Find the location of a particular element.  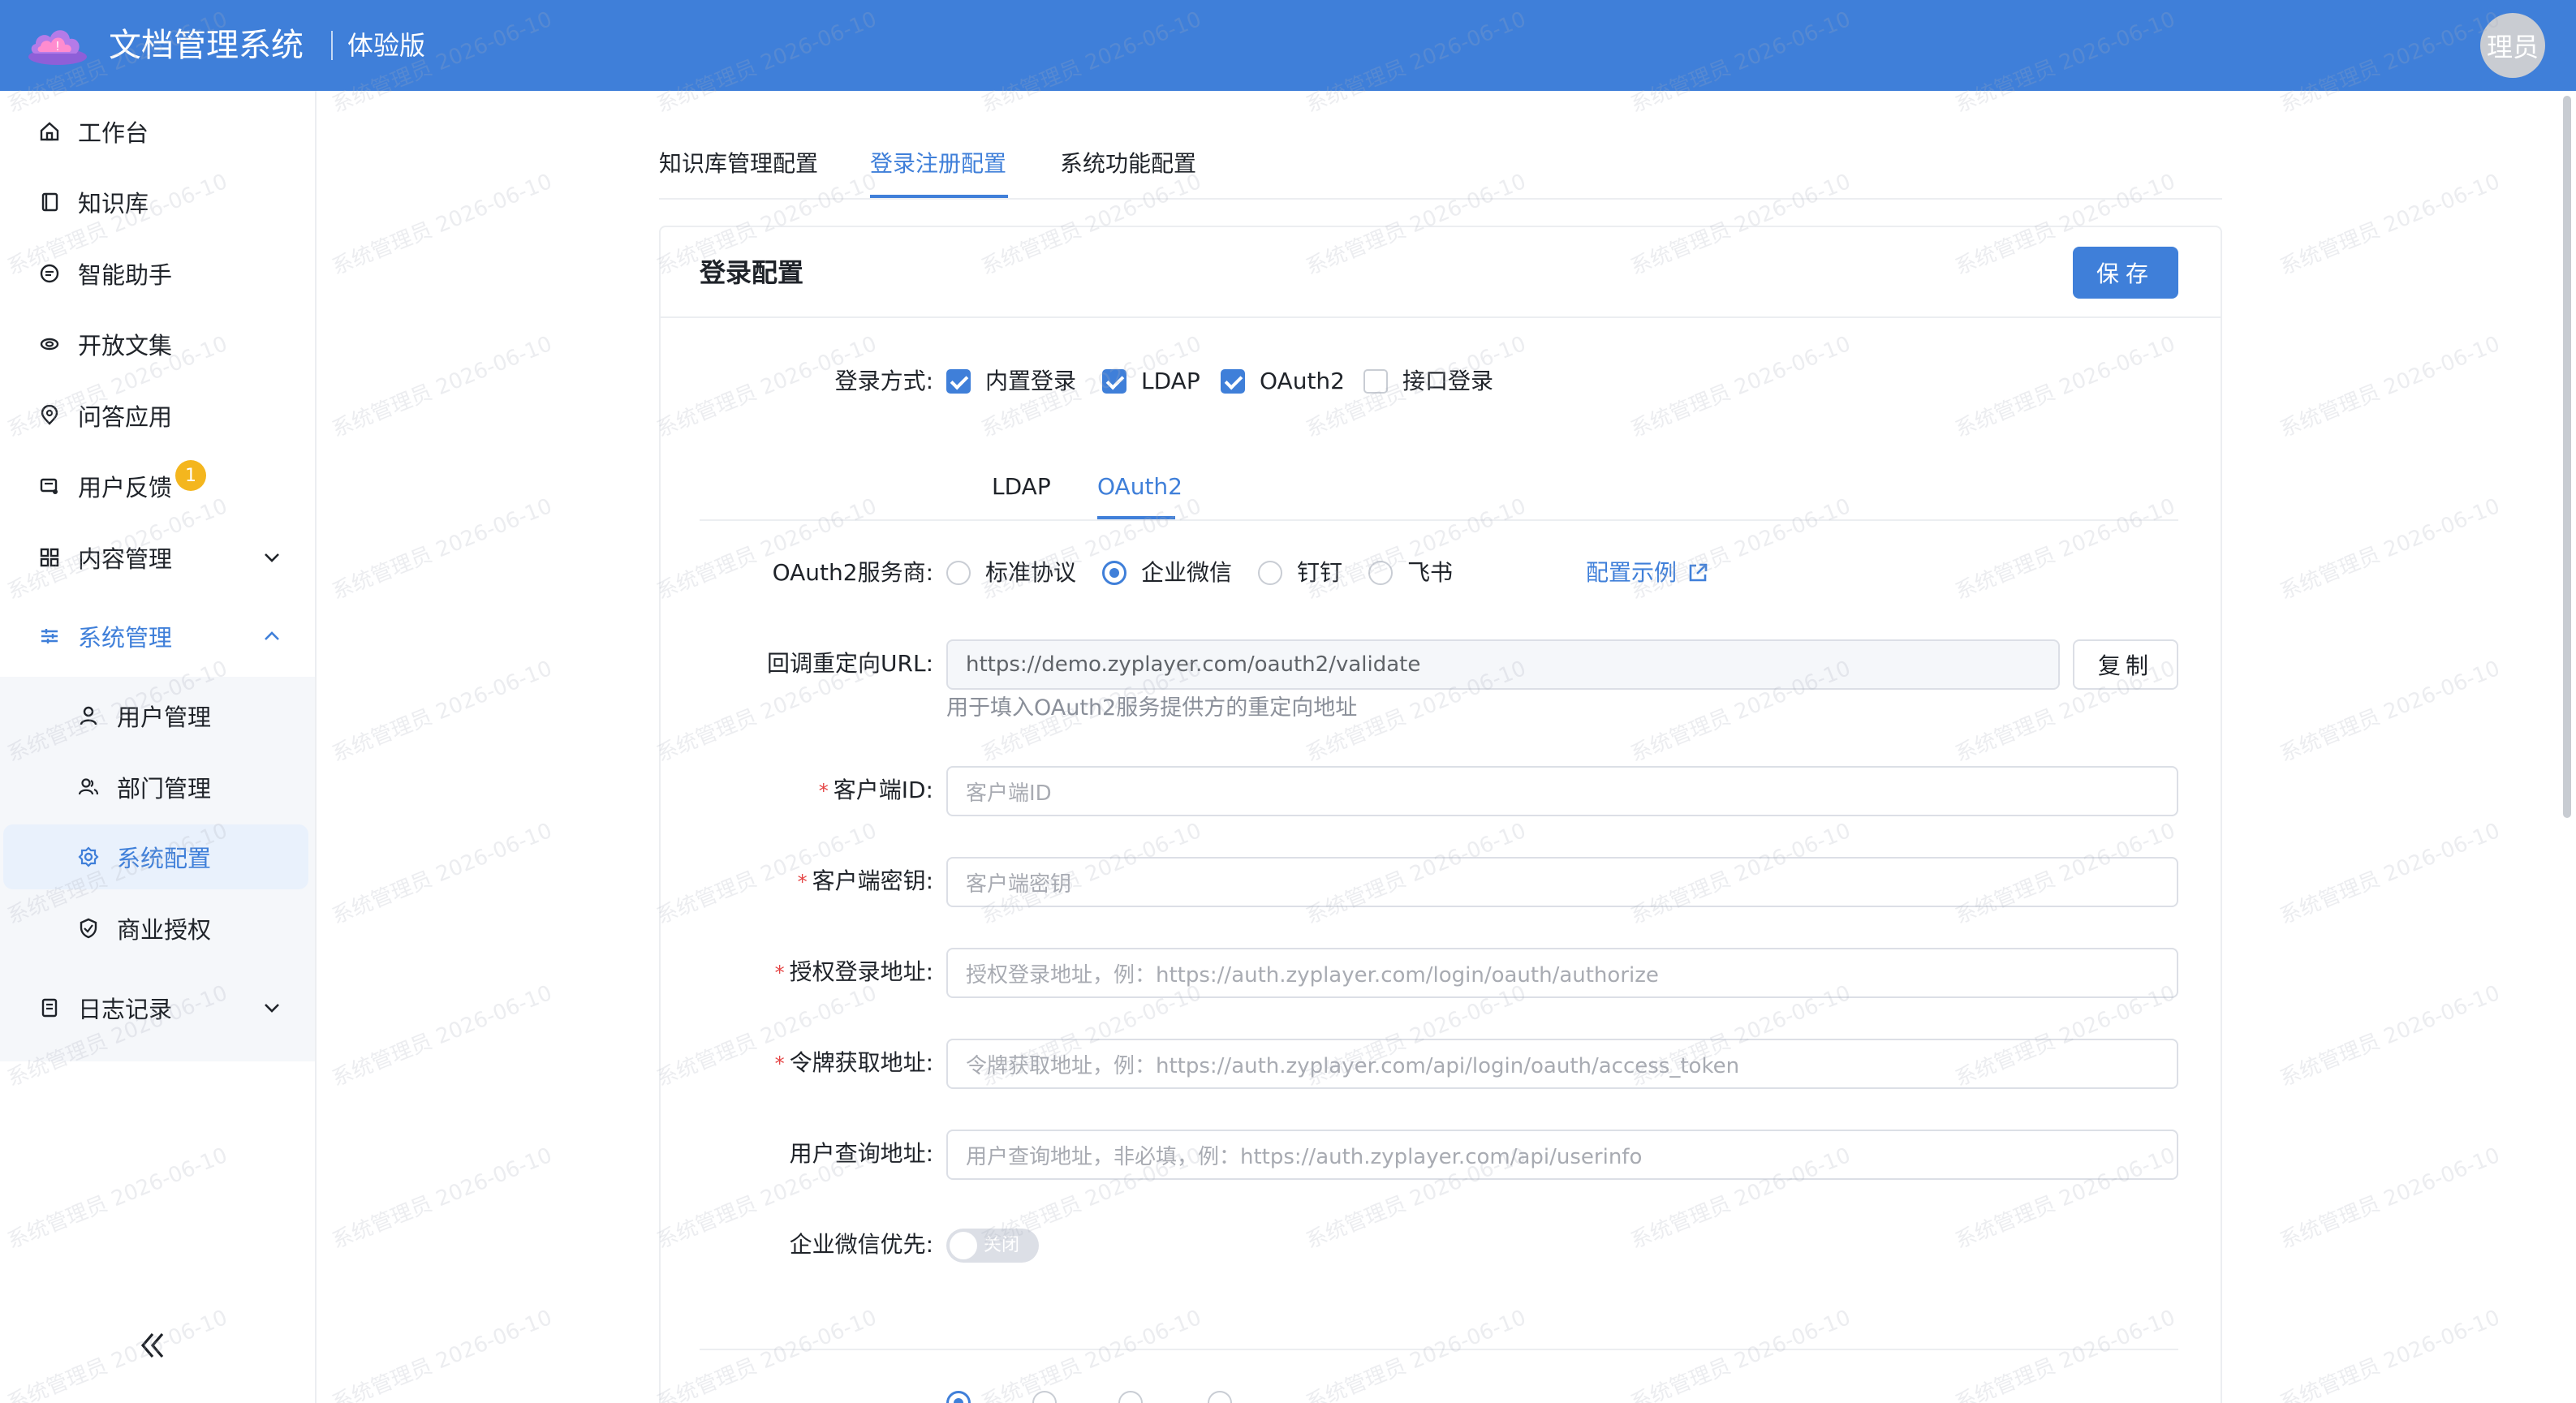

active-inner-tab-indicator is located at coordinates (1136, 518).